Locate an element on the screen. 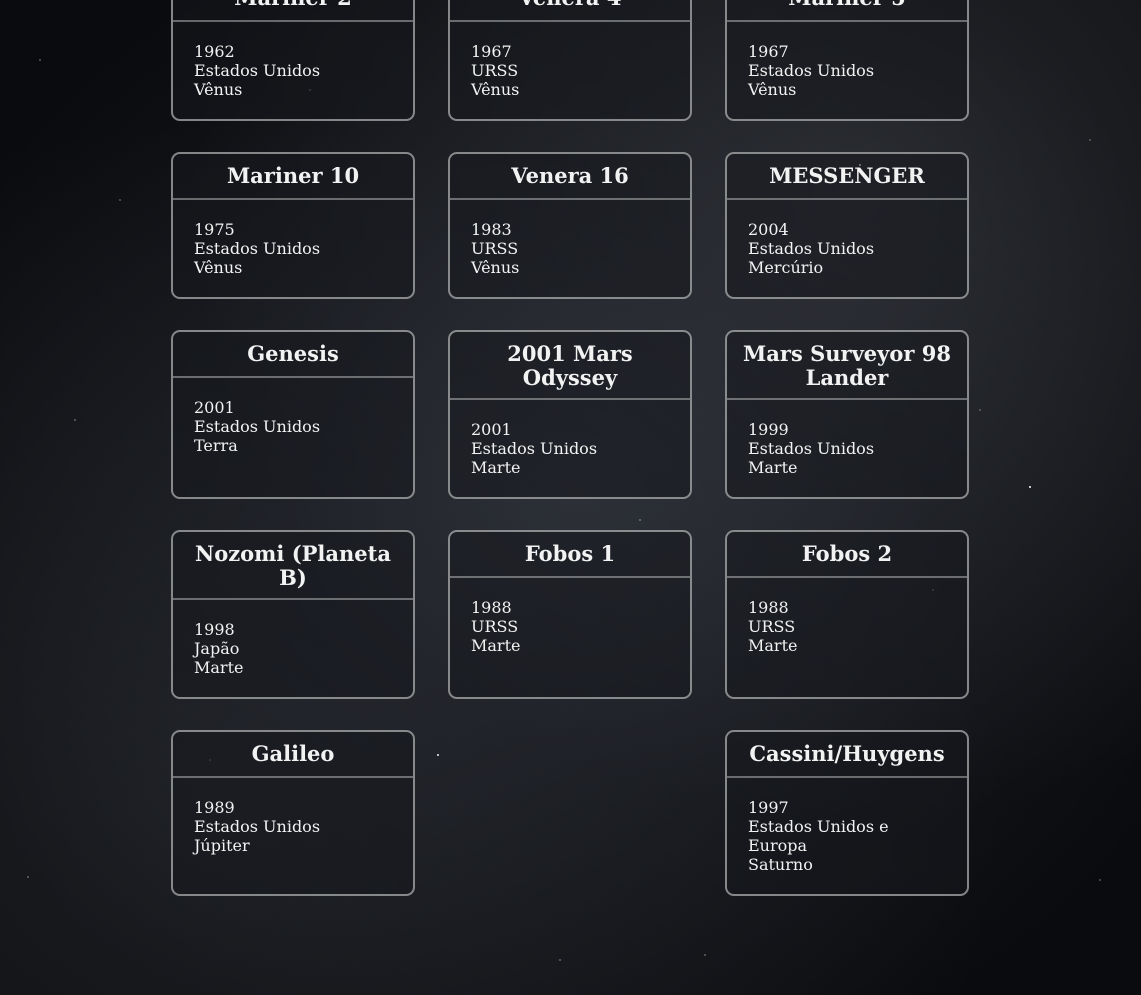 This screenshot has height=995, width=1141. mission-card: Galileo 1989 Estados Unidos Júpiter is located at coordinates (293, 813).